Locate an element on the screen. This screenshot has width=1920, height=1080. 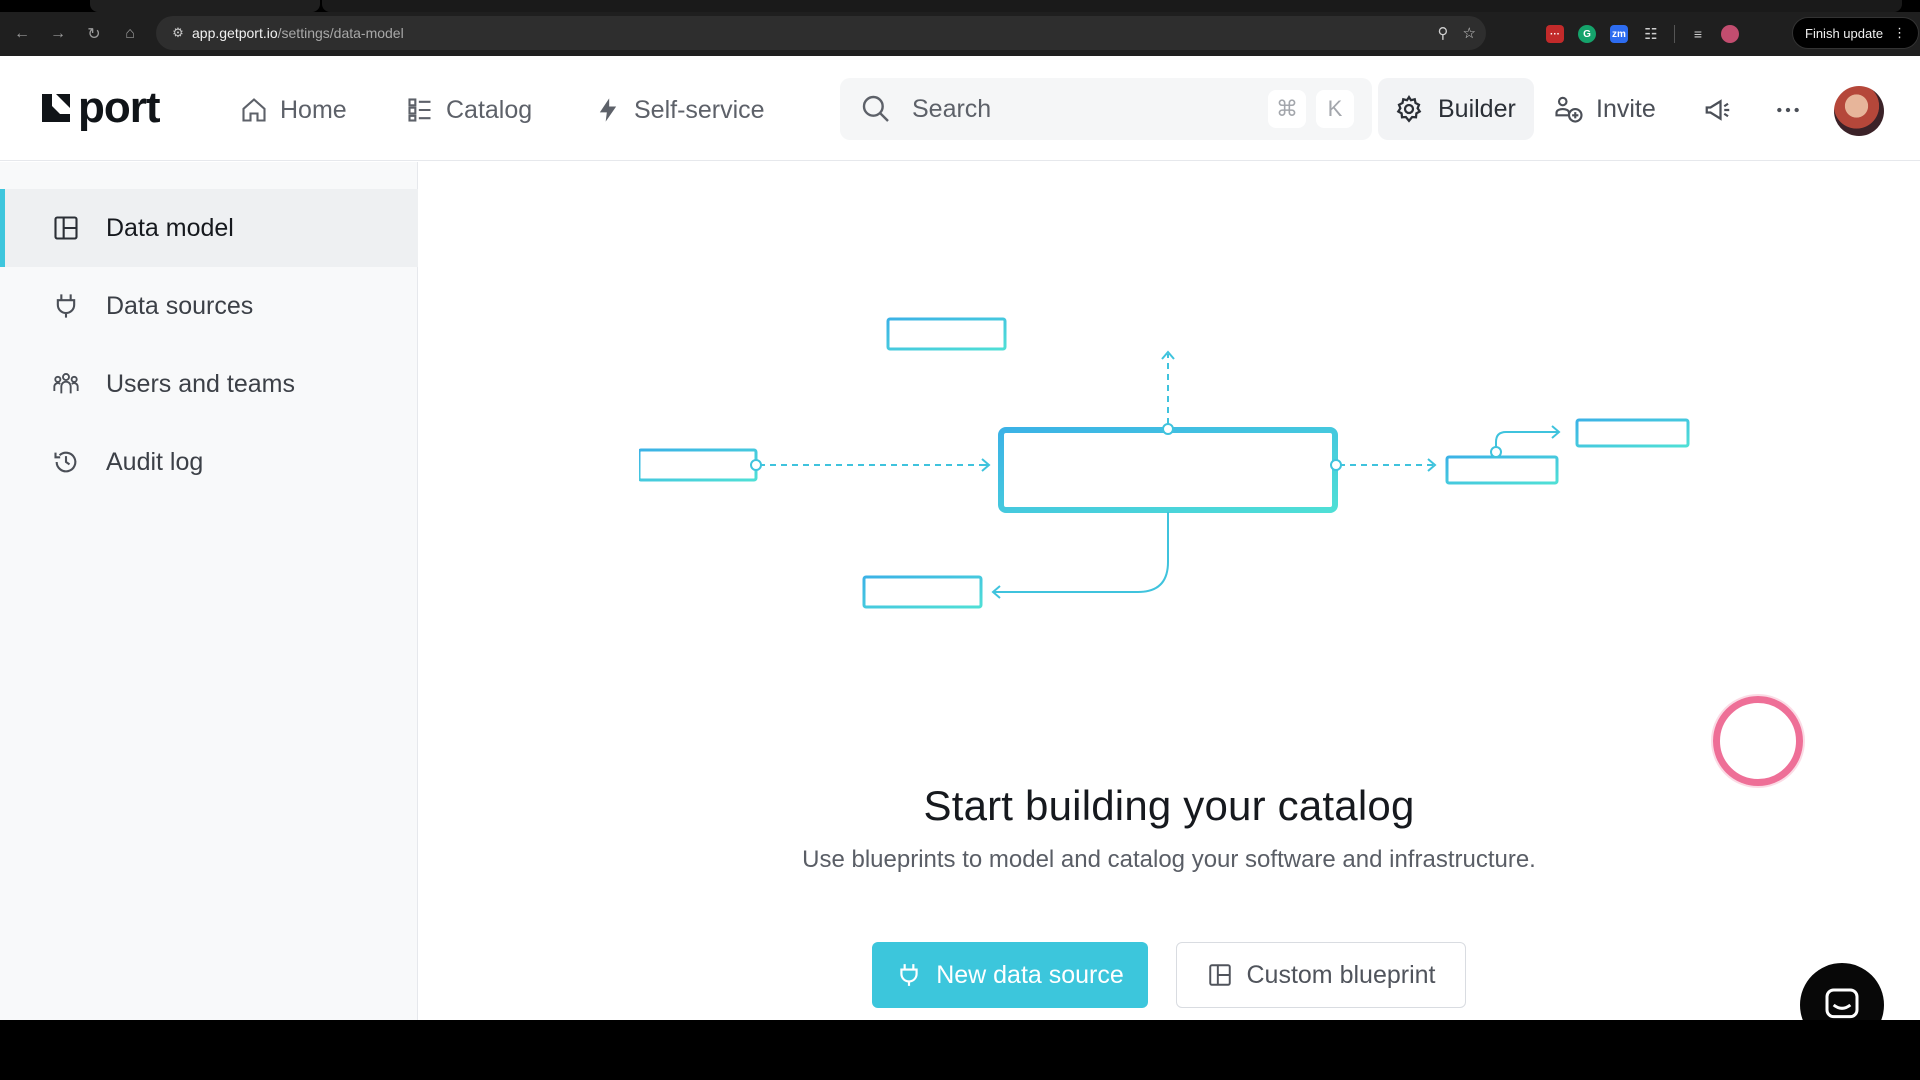
forward-icon: → is located at coordinates (58, 34).